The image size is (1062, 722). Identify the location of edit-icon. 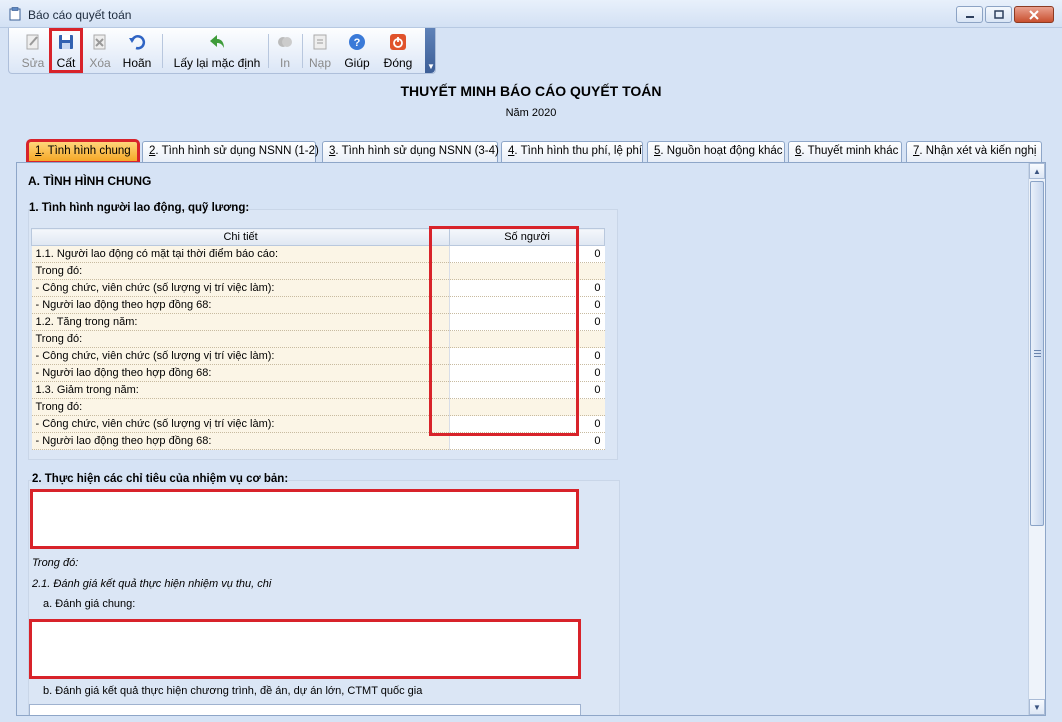
(33, 42).